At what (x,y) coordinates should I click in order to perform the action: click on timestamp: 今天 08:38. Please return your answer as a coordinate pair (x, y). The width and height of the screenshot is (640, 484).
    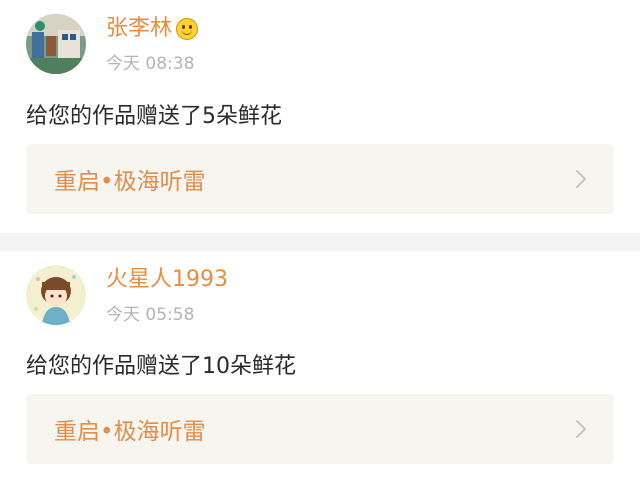
    Looking at the image, I should click on (150, 63).